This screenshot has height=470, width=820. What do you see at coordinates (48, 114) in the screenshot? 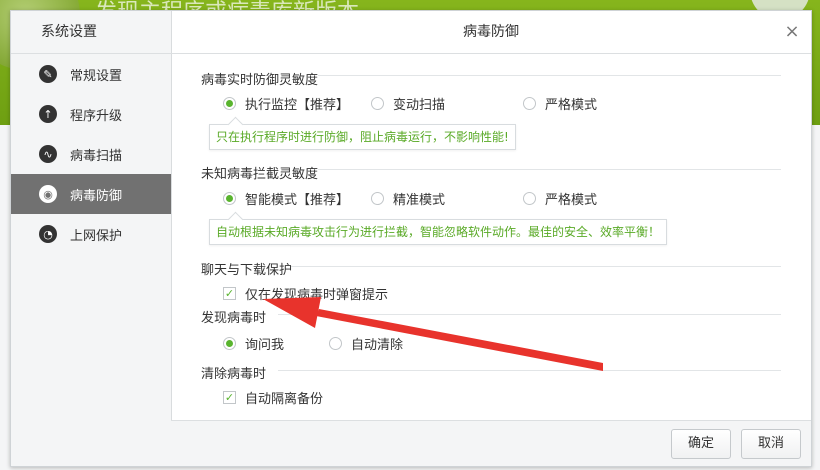
I see `upload-arrow-icon: ↑` at bounding box center [48, 114].